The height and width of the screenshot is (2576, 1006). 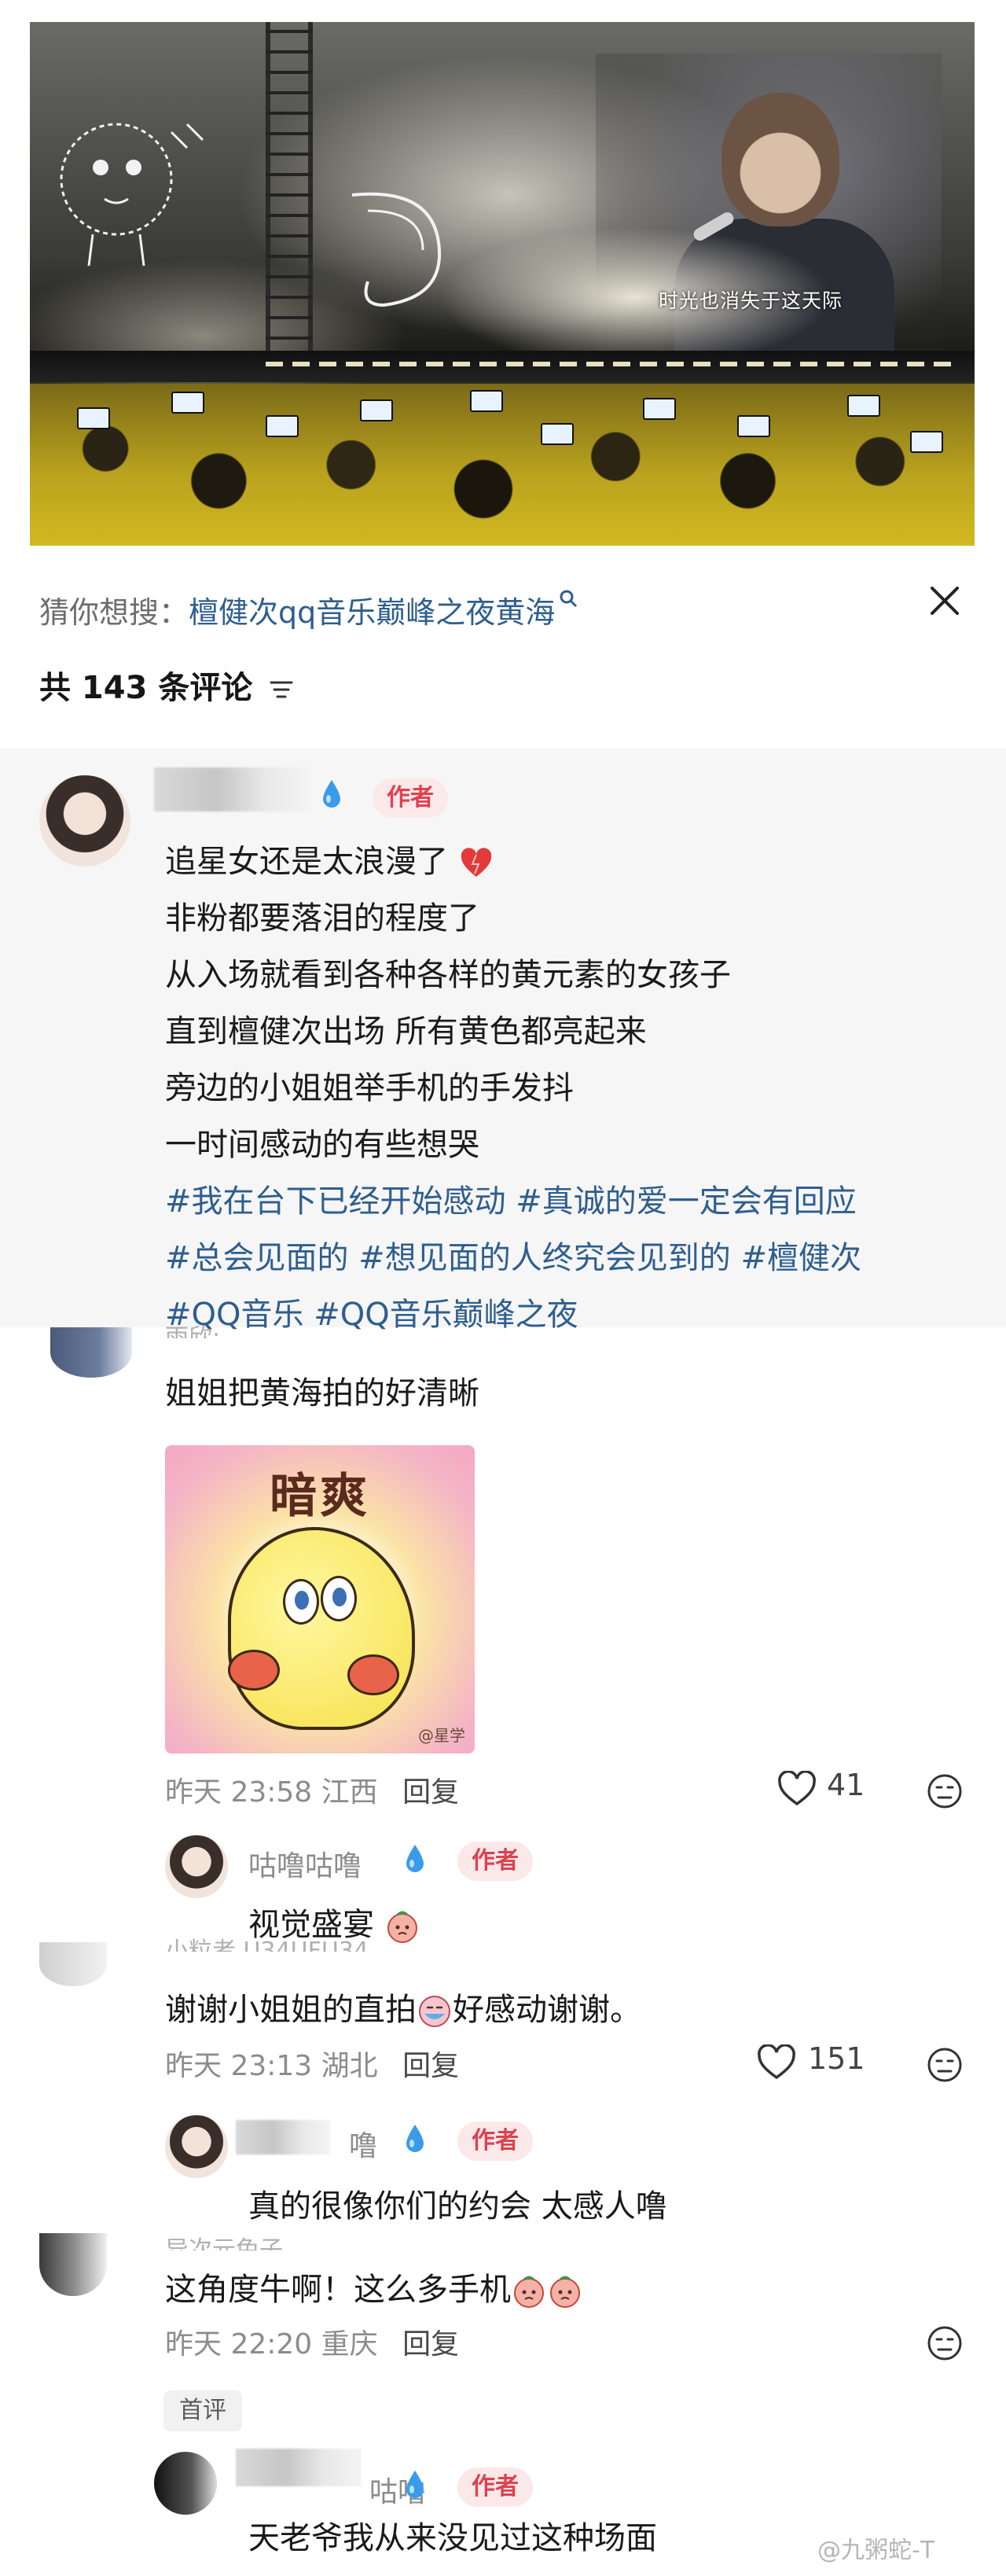 I want to click on sticker-character, so click(x=321, y=1628).